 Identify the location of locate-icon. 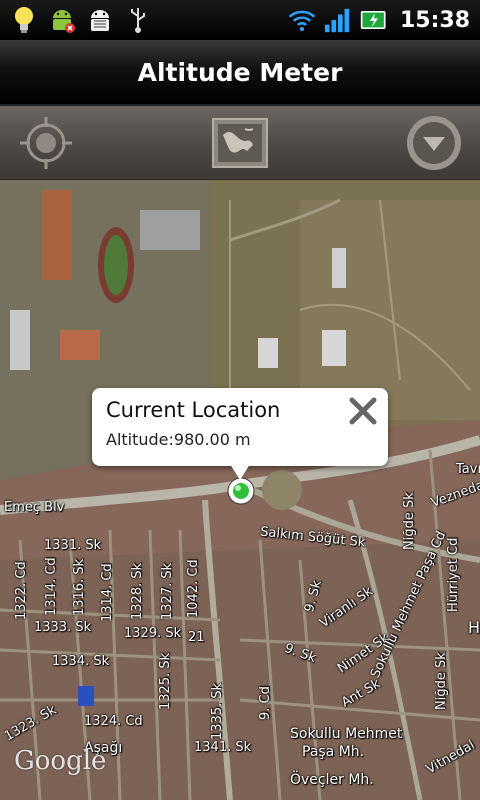
(46, 142).